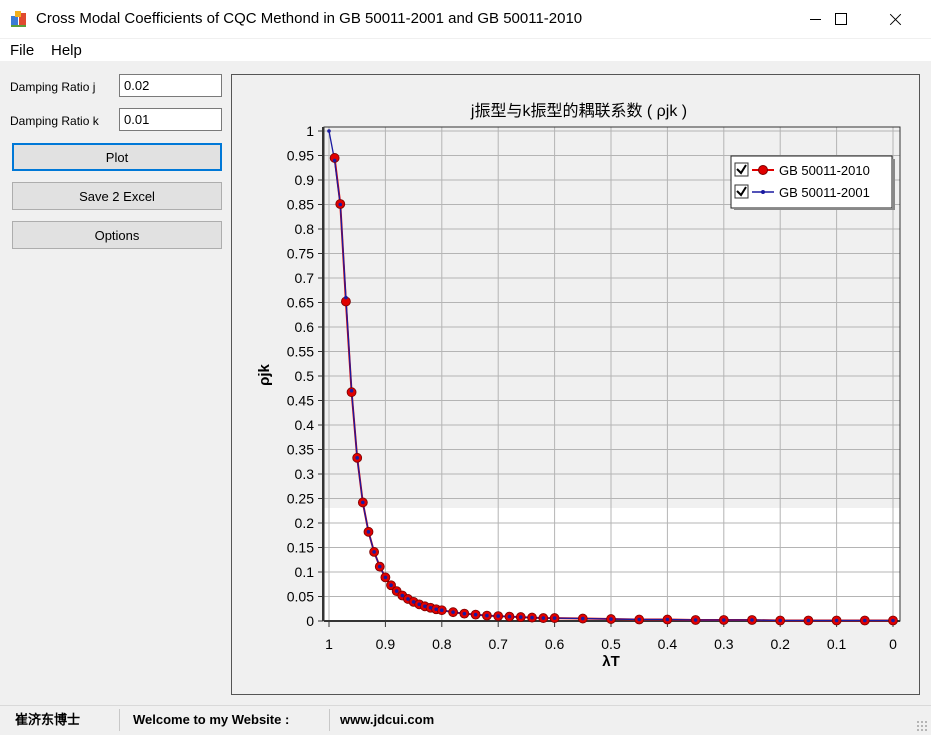  I want to click on options-button: Options, so click(117, 235).